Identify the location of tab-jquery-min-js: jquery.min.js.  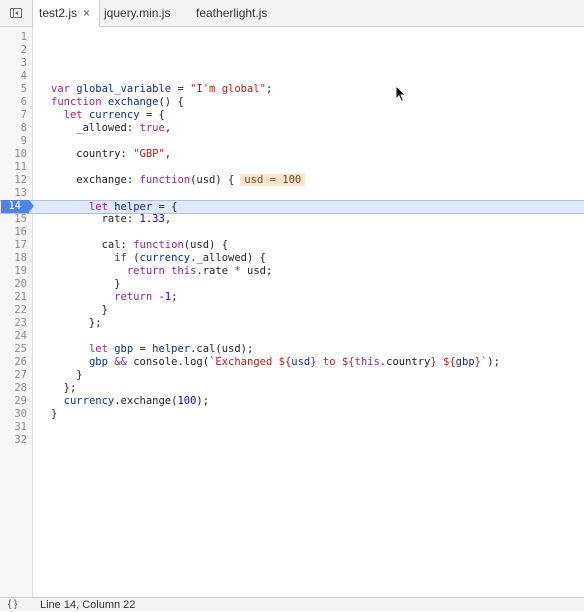
(137, 13).